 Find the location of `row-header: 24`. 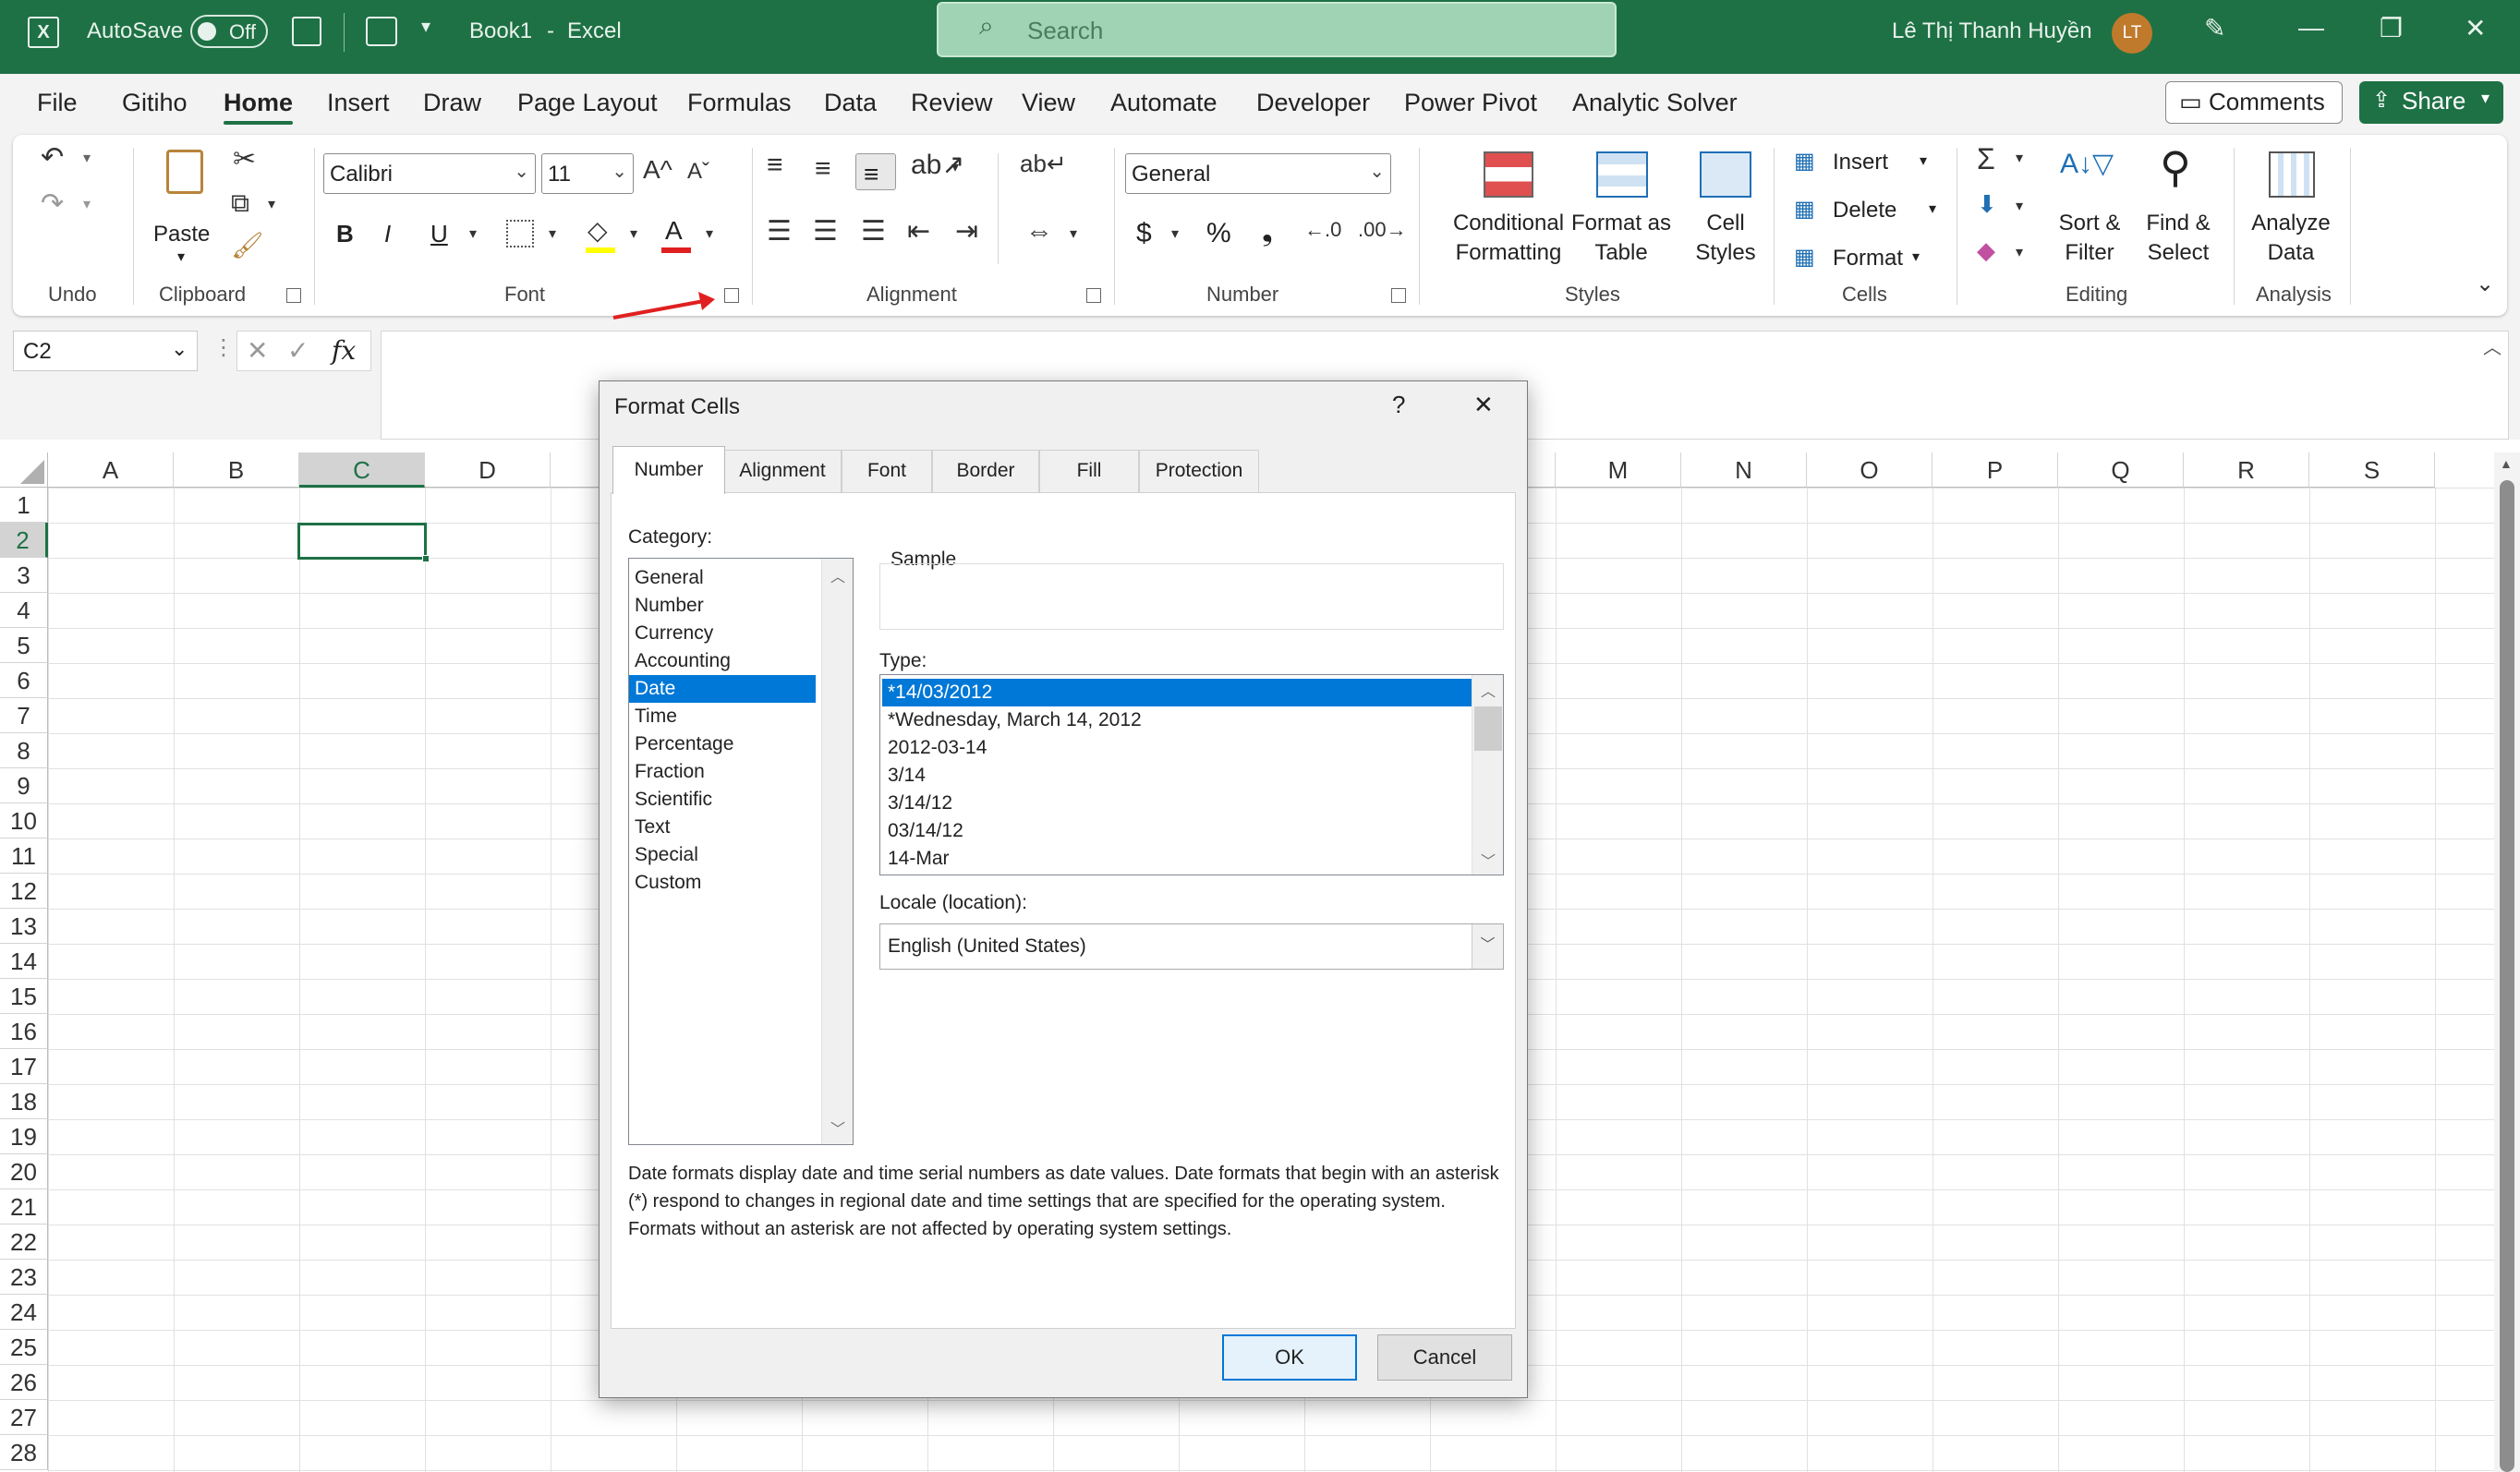

row-header: 24 is located at coordinates (24, 1312).